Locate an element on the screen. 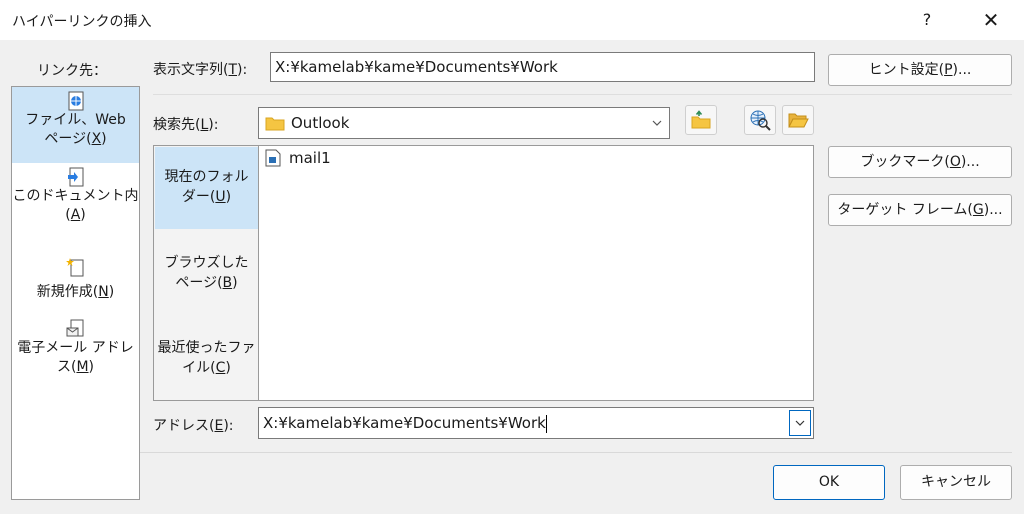  up-one-folder-button is located at coordinates (701, 120).